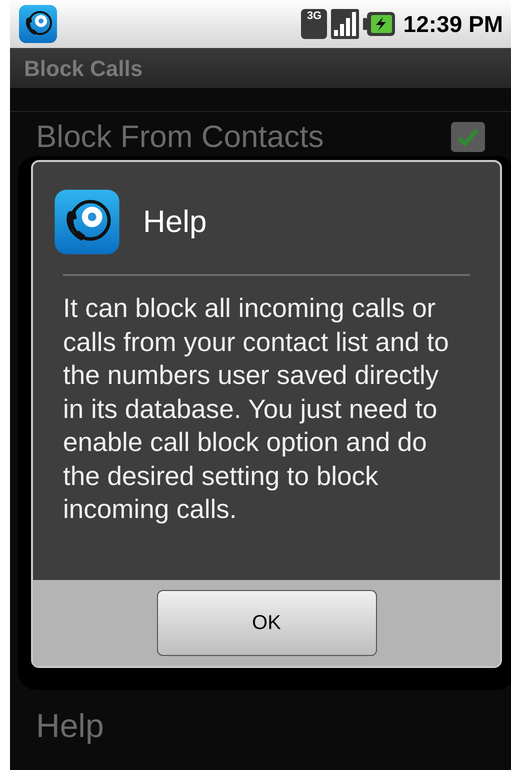 The image size is (511, 770). Describe the element at coordinates (175, 221) in the screenshot. I see `dialog-title: Help` at that location.